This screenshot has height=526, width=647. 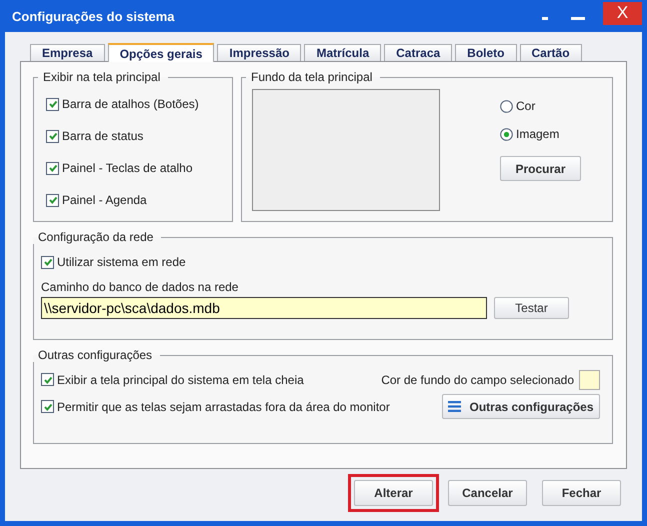 What do you see at coordinates (589, 380) in the screenshot?
I see `color-swatch` at bounding box center [589, 380].